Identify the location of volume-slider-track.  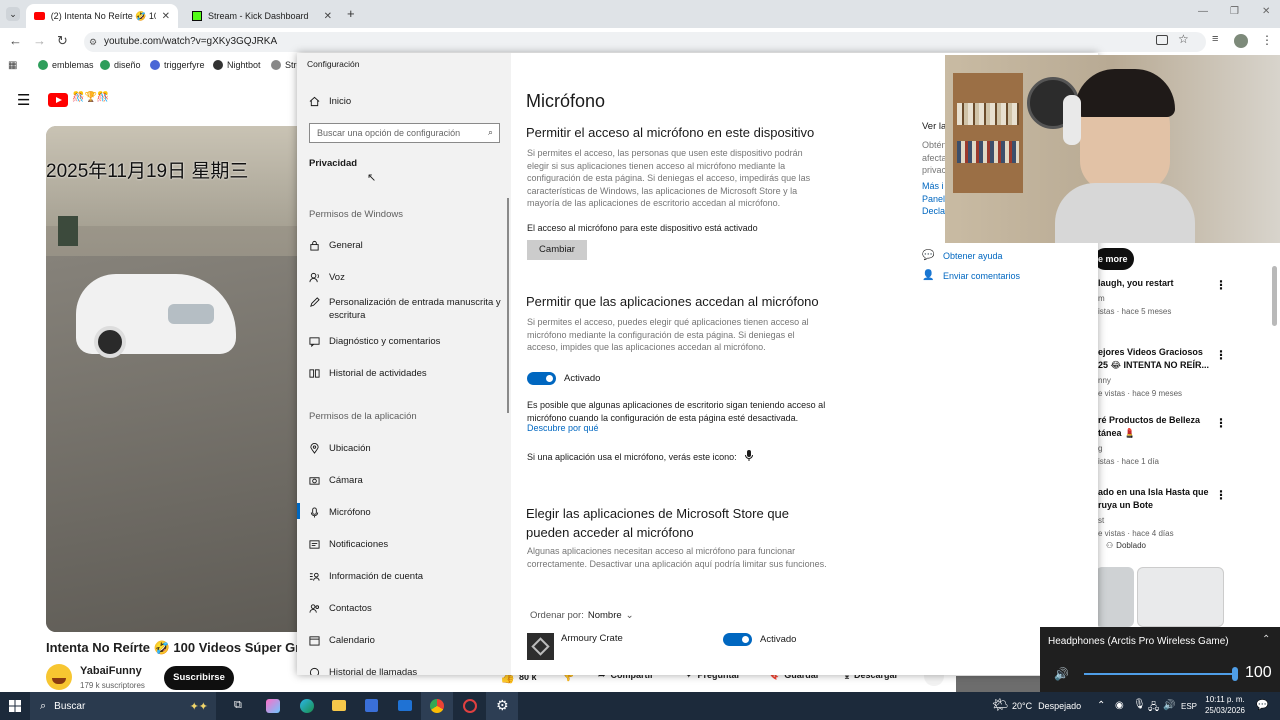
(1159, 674).